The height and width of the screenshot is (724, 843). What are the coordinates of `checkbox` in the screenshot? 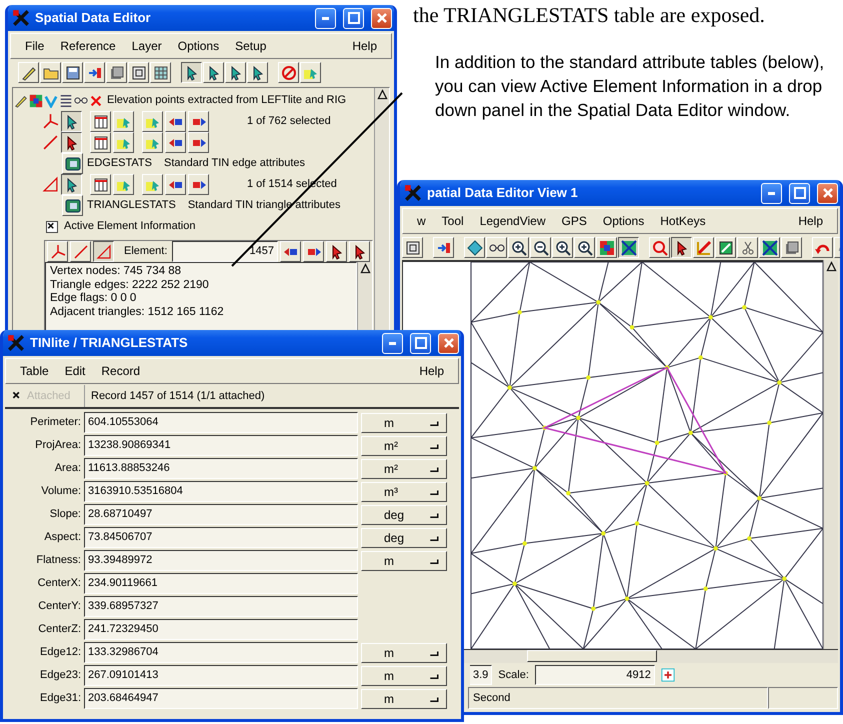 It's located at (52, 226).